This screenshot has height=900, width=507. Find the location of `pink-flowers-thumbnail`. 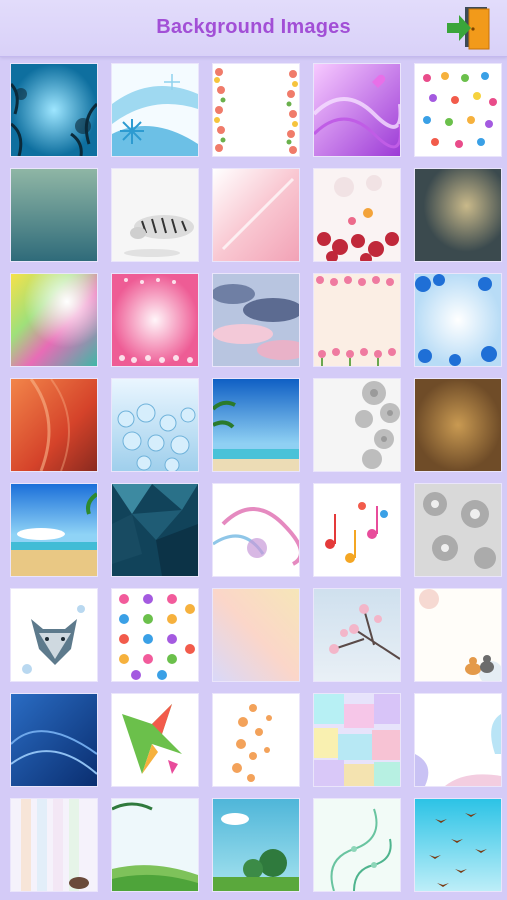

pink-flowers-thumbnail is located at coordinates (357, 320).